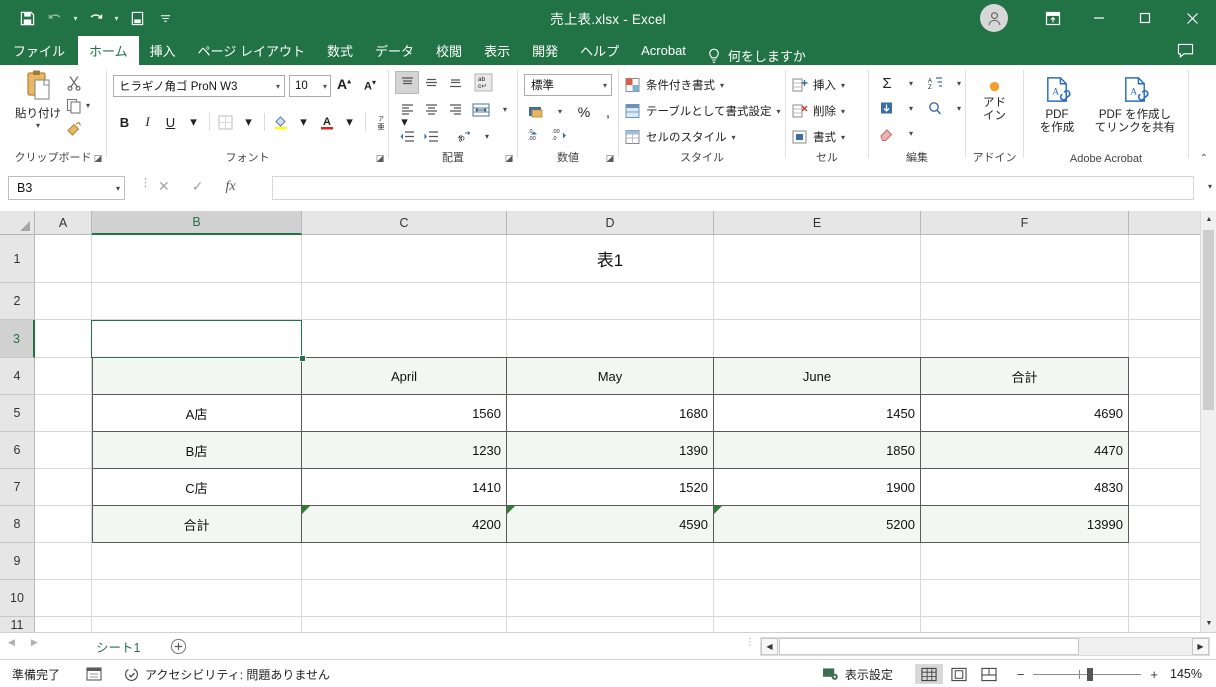  Describe the element at coordinates (505, 109) in the screenshot. I see `merge-dropdown-icon: ▾` at that location.